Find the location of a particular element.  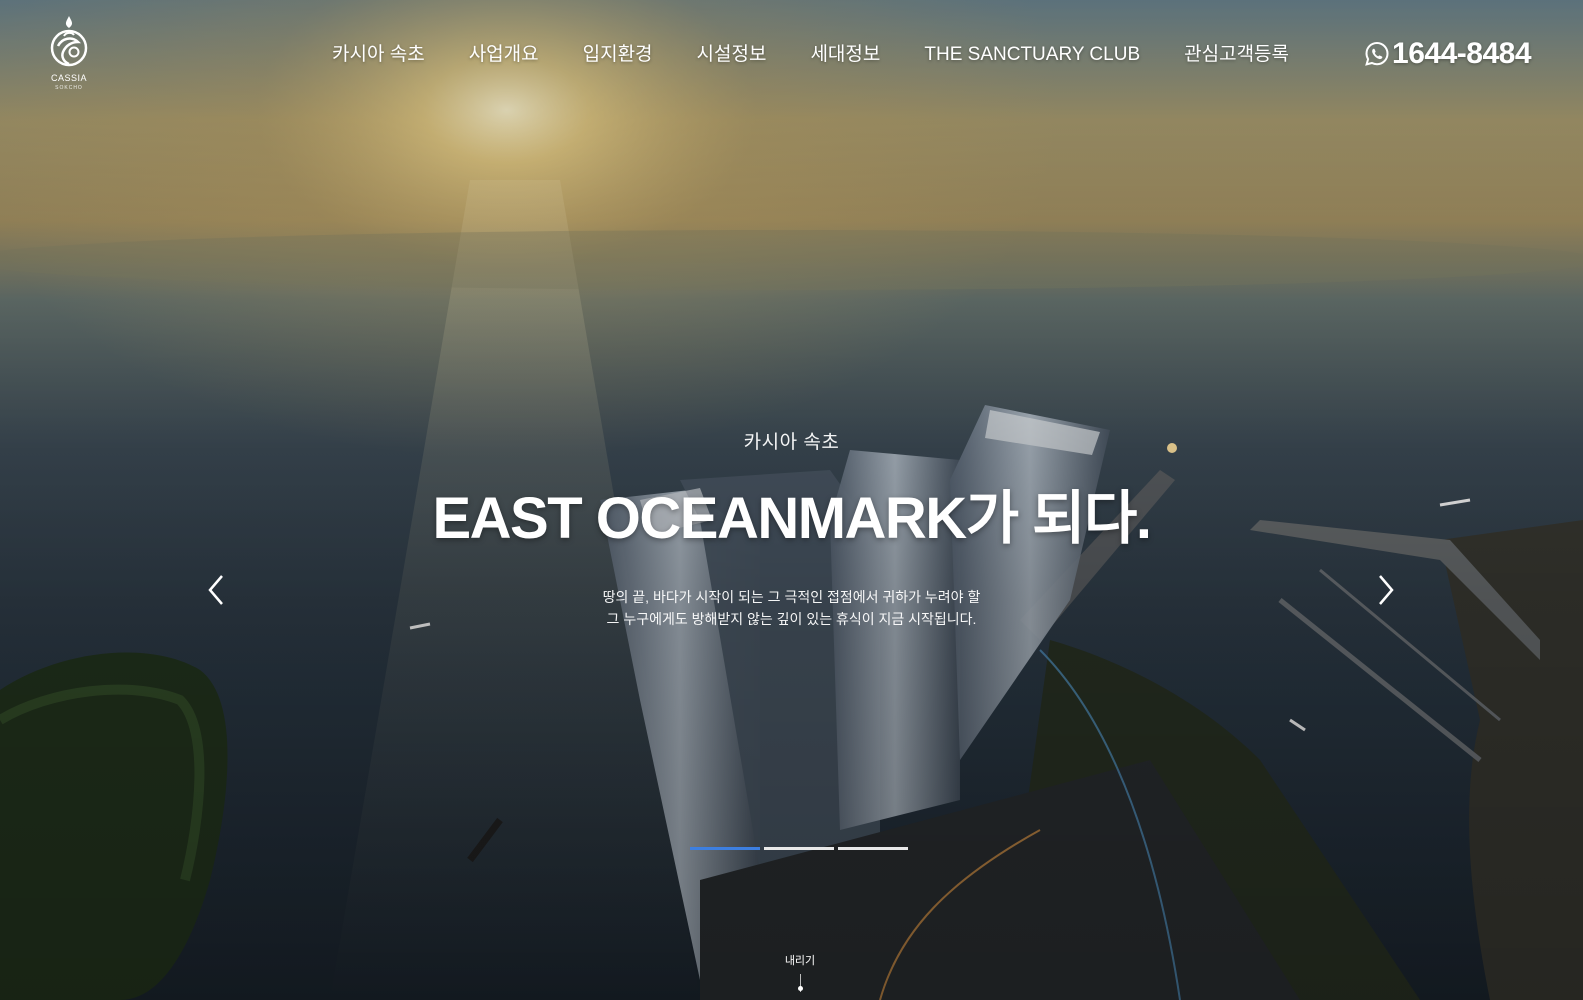

slider-next-button is located at coordinates (1385, 590).